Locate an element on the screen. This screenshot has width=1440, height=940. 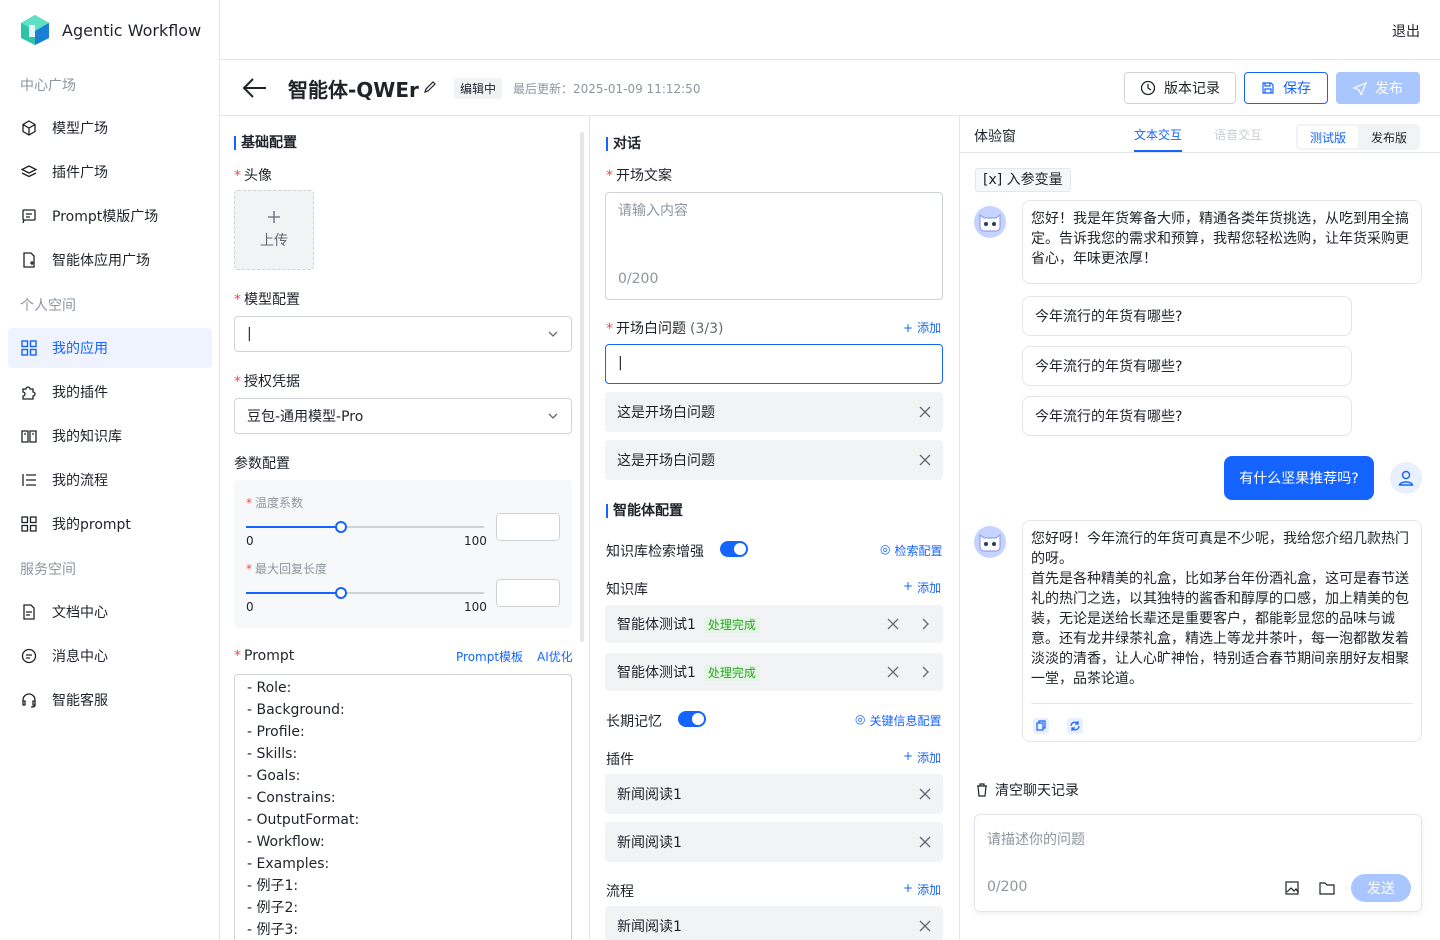
sidebar-item-messages: 消息中心 is located at coordinates (110, 656).